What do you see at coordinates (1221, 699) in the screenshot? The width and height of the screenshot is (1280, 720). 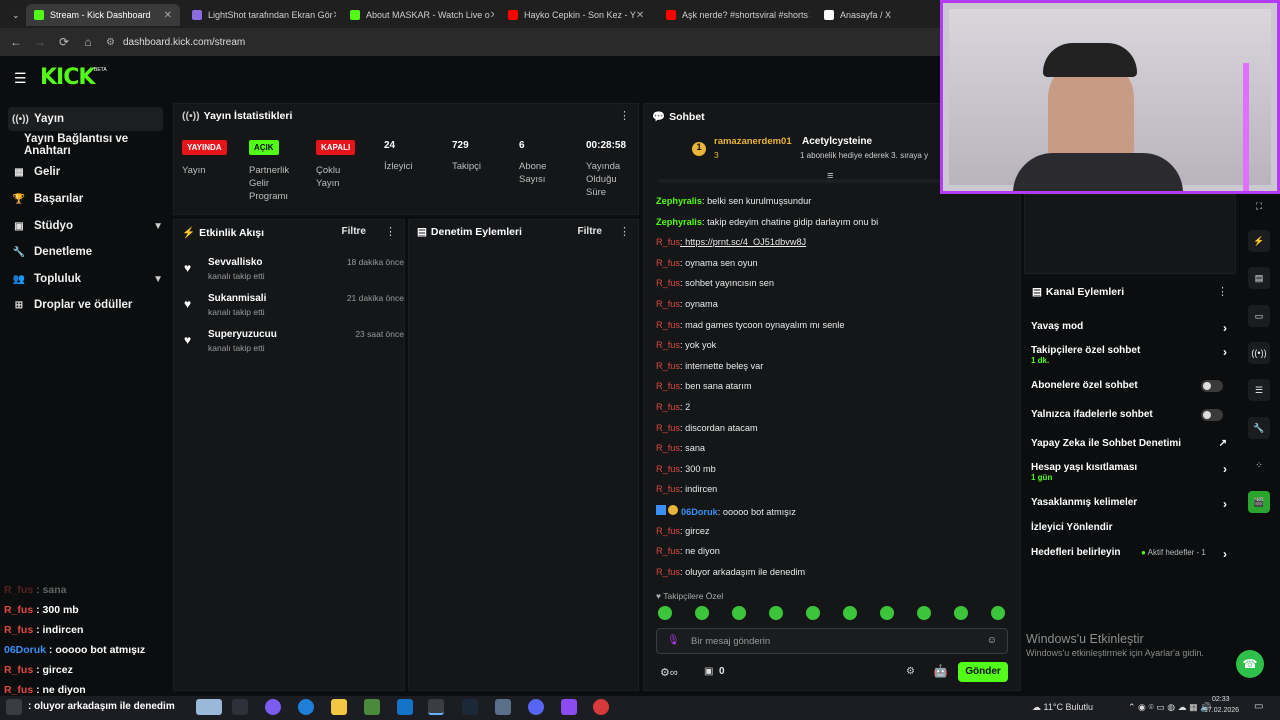 I see `clock-time: 02:33` at bounding box center [1221, 699].